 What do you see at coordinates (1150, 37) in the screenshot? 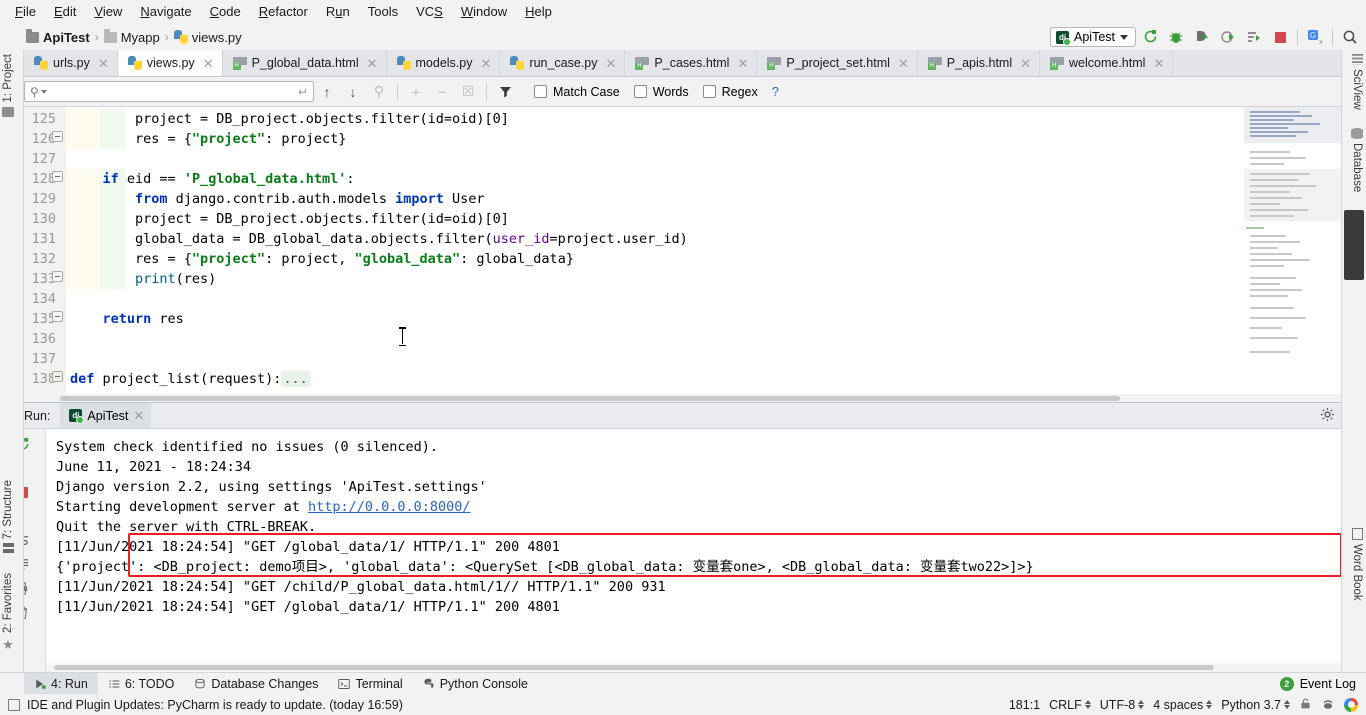
I see `rerun-icon` at bounding box center [1150, 37].